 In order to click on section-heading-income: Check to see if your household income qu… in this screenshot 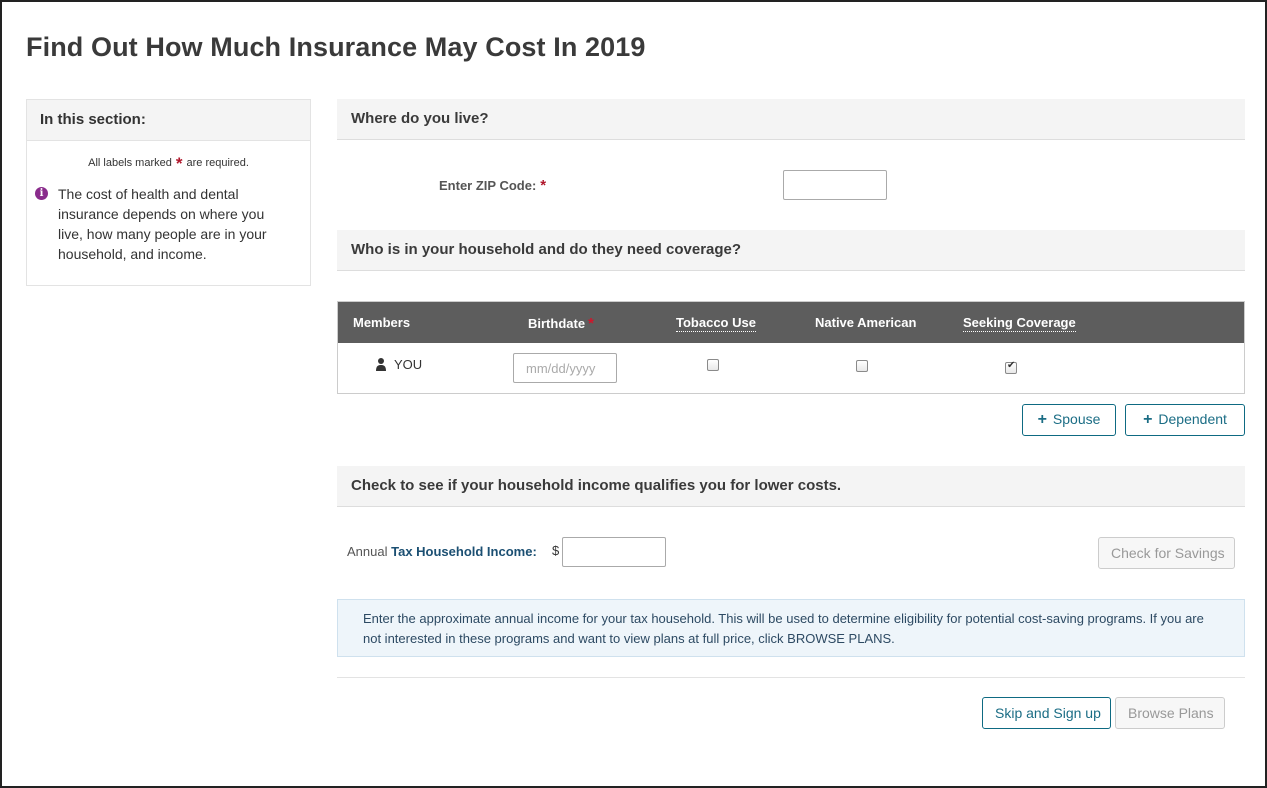, I will do `click(791, 486)`.